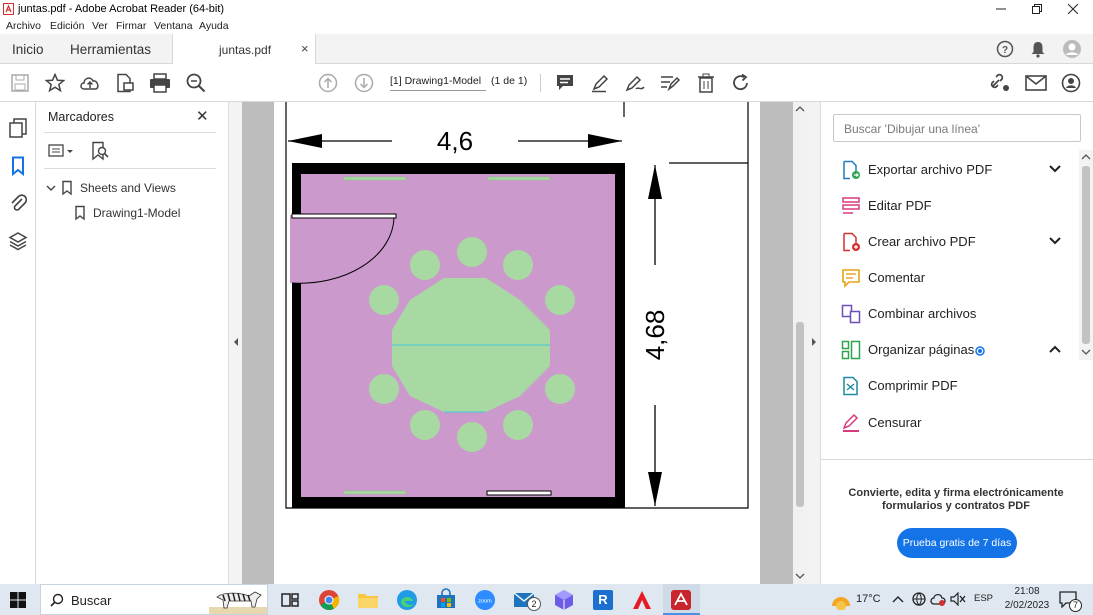  I want to click on tool-crear-pdf: Crear archivo PDF, so click(950, 242).